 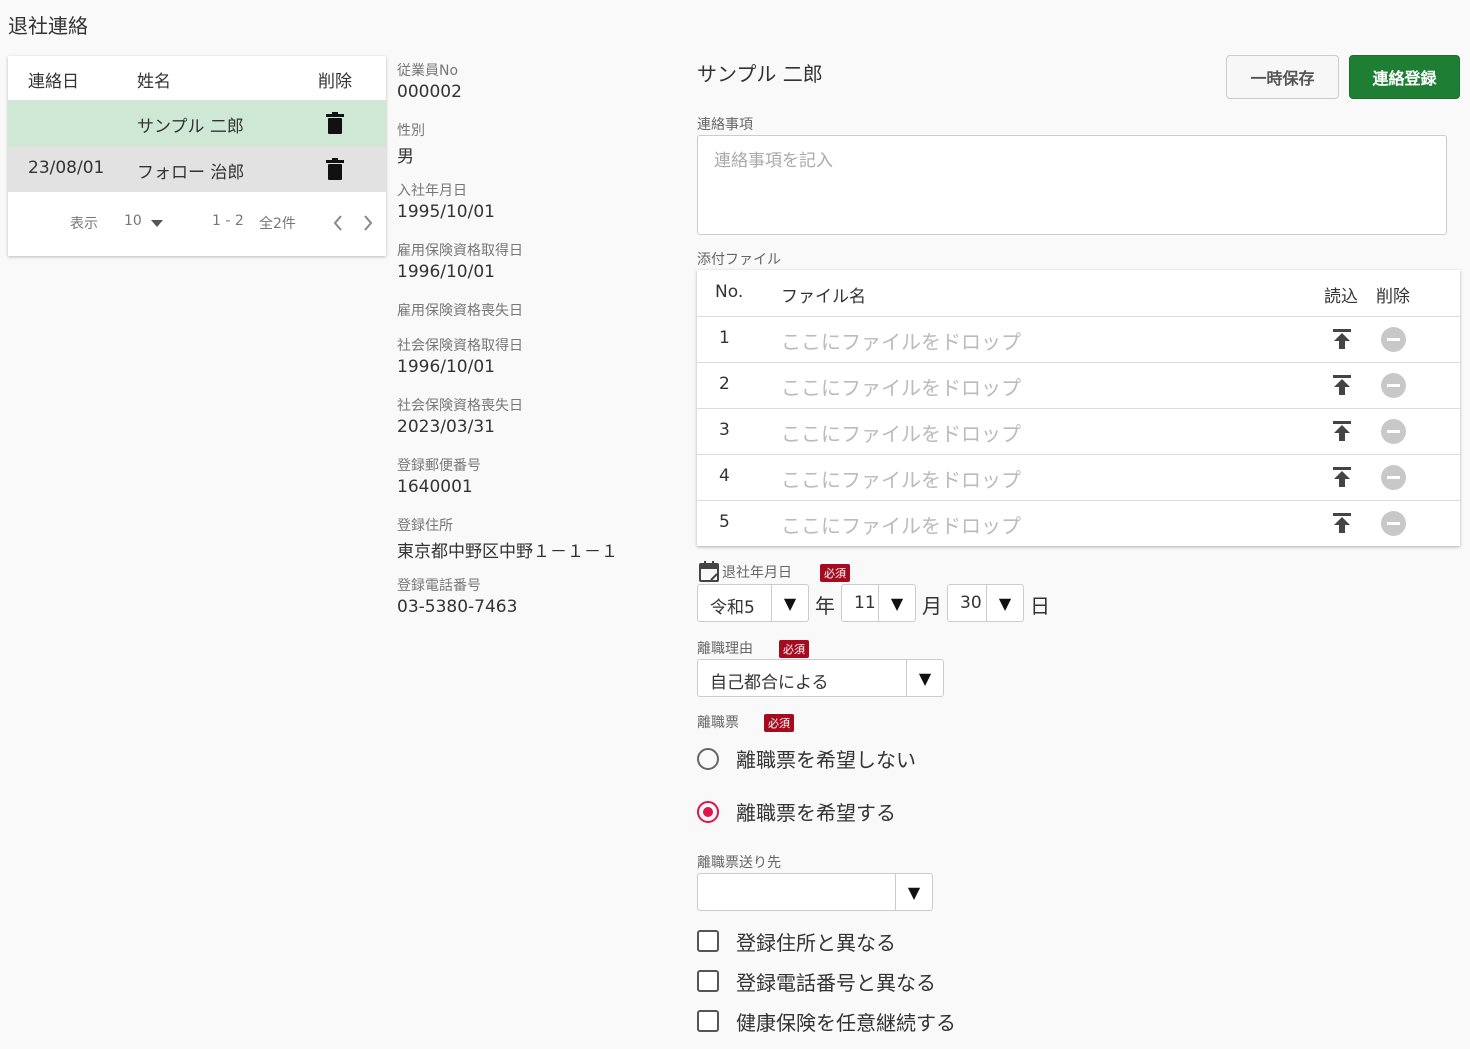 I want to click on info-label: 登録電話番号, so click(x=439, y=586).